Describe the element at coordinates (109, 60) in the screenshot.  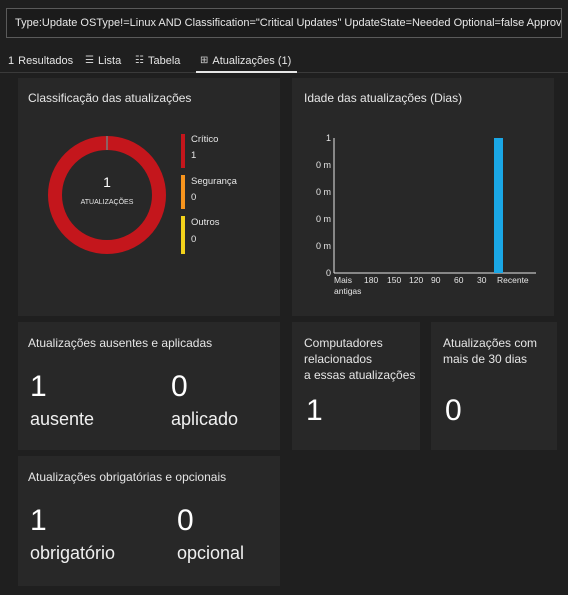
I see `tab-list-label: Lista` at that location.